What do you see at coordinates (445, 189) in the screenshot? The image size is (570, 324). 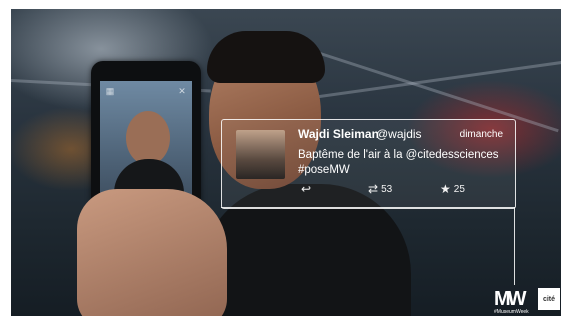 I see `star-icon: ★` at bounding box center [445, 189].